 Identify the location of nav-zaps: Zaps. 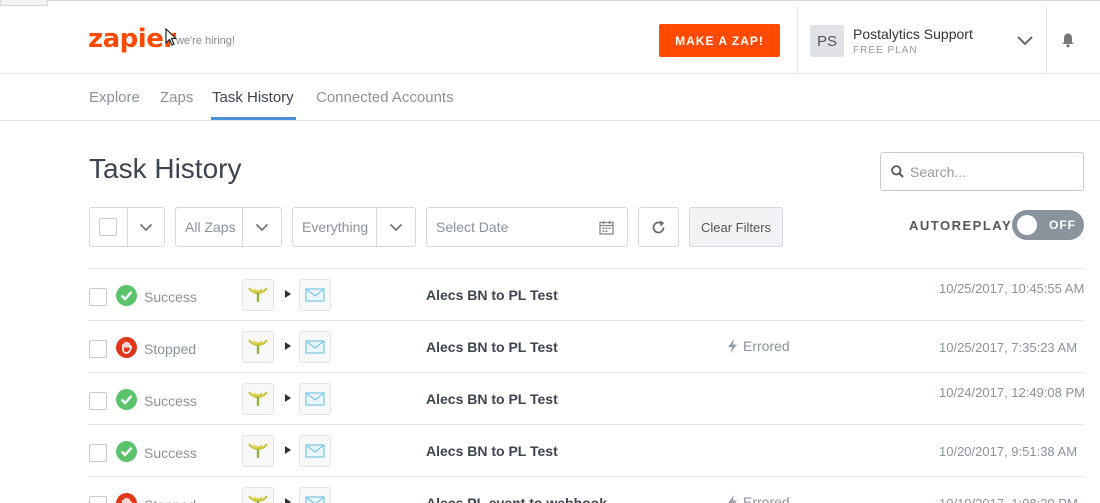
(176, 97).